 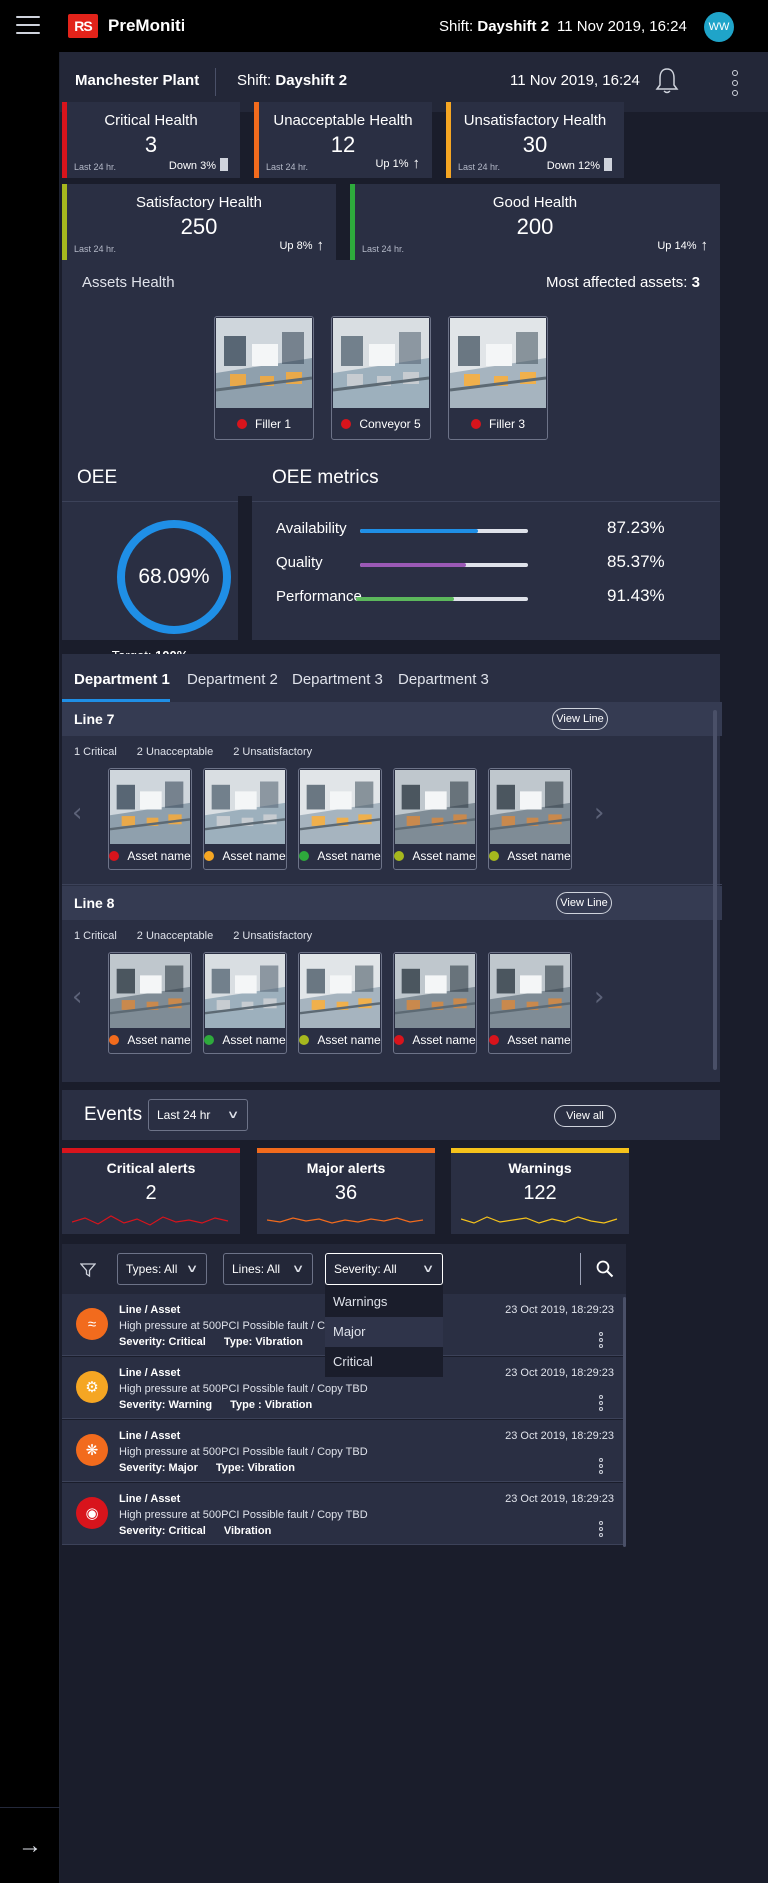 What do you see at coordinates (199, 202) in the screenshot?
I see `health-card-title: Satisfactory Health` at bounding box center [199, 202].